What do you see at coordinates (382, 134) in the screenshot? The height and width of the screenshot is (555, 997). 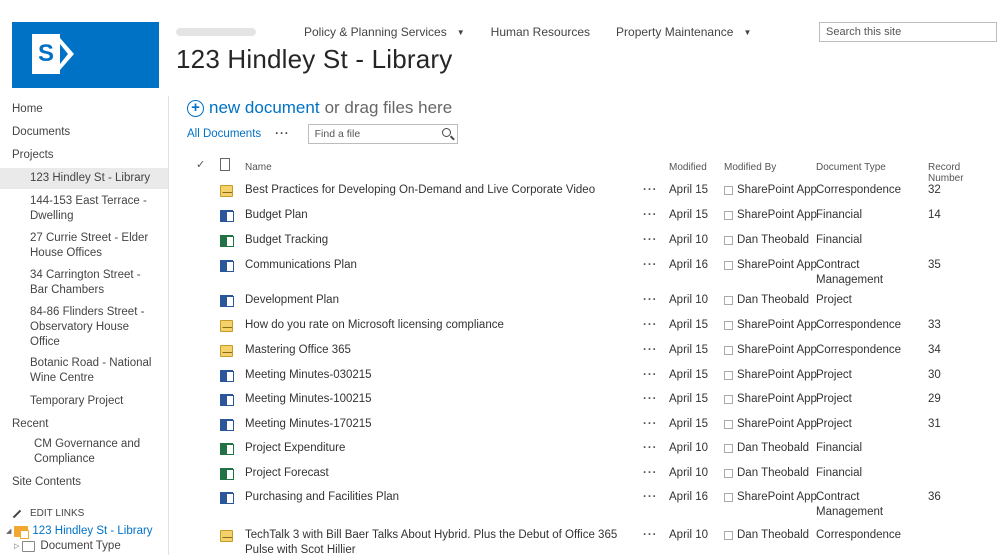 I see `find-file-input: Find a file` at bounding box center [382, 134].